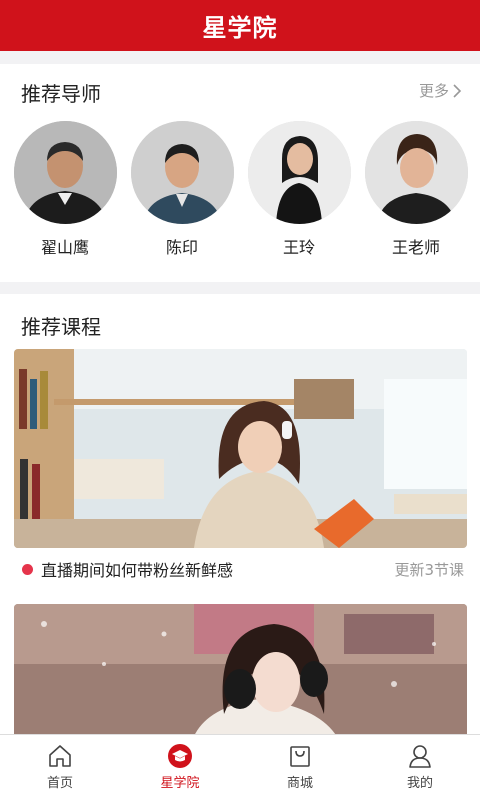 Image resolution: width=480 pixels, height=801 pixels. Describe the element at coordinates (420, 756) in the screenshot. I see `user-icon` at that location.